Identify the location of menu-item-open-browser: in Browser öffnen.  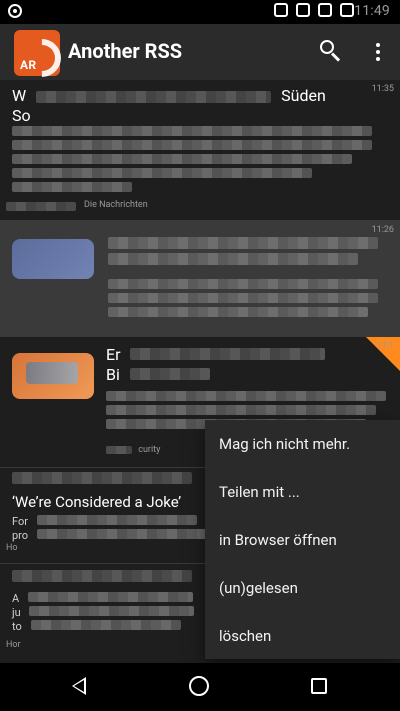
(302, 540).